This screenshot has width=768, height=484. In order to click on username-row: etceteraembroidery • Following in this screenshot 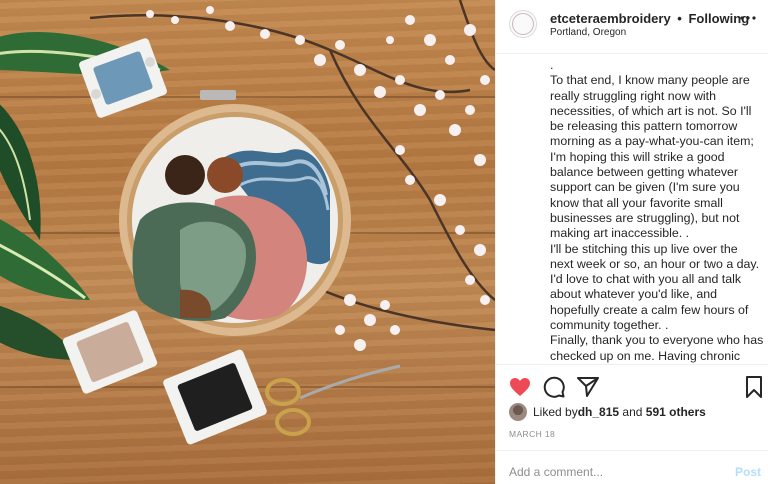, I will do `click(649, 18)`.